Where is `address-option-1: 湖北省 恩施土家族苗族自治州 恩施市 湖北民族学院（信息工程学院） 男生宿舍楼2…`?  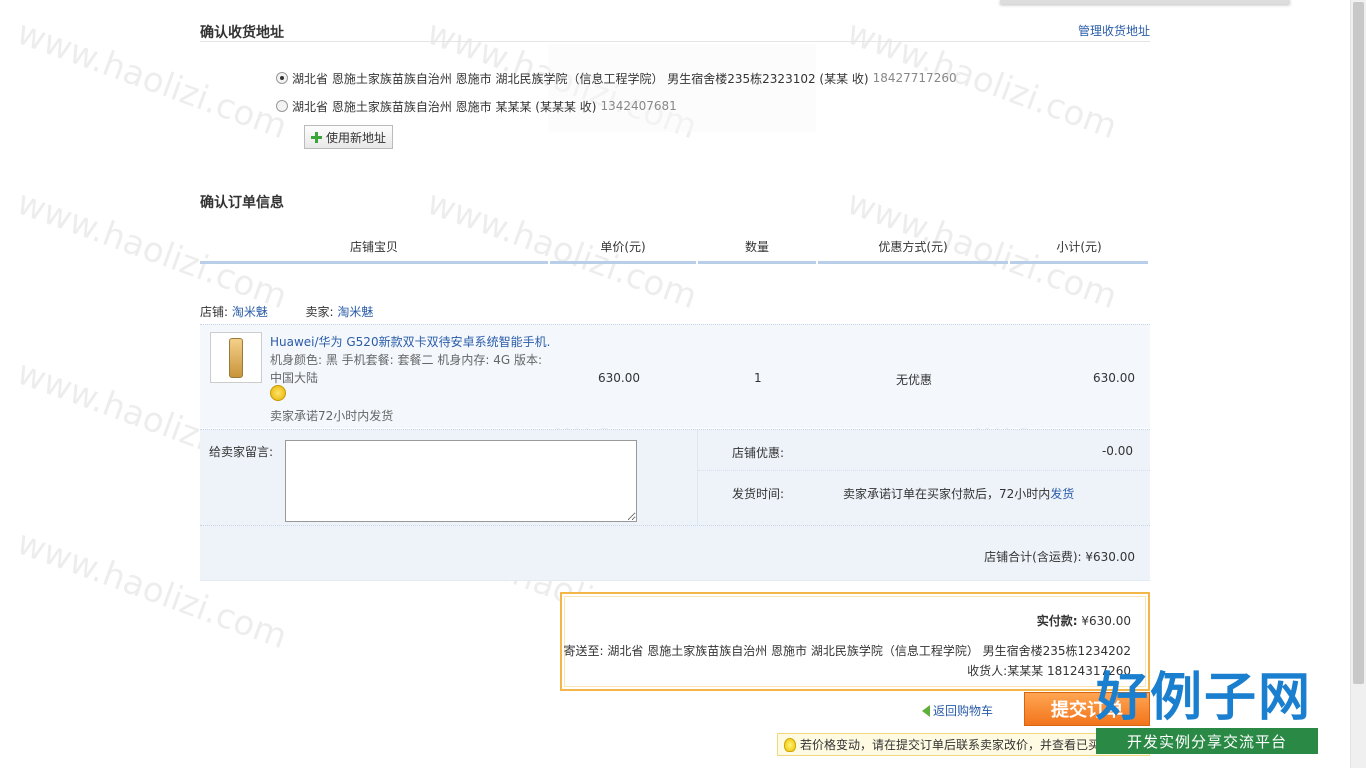 address-option-1: 湖北省 恩施土家族苗族自治州 恩施市 湖北民族学院（信息工程学院） 男生宿舍楼2… is located at coordinates (616, 78).